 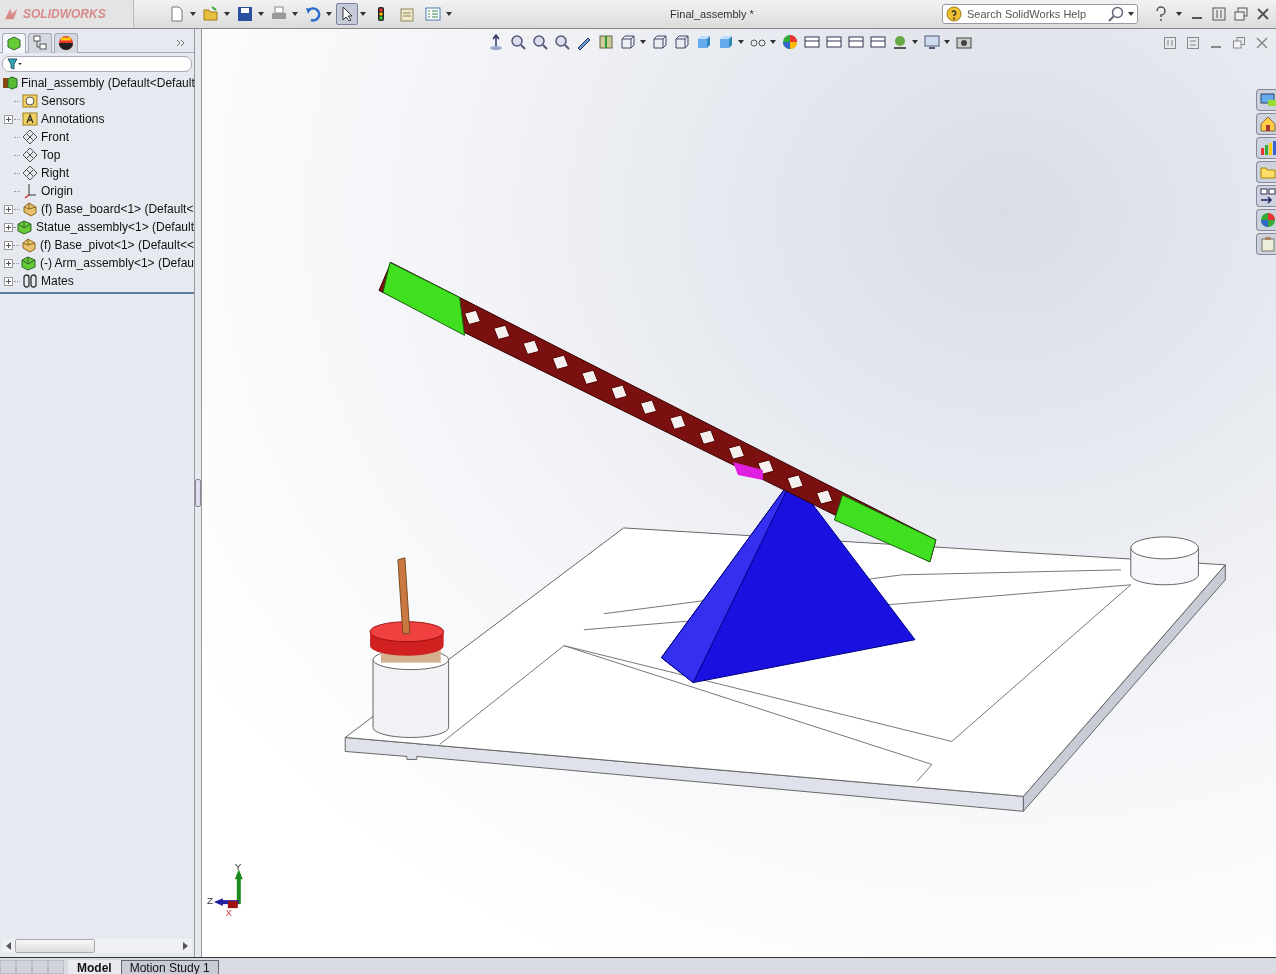 What do you see at coordinates (15, 64) in the screenshot?
I see `filter-icon` at bounding box center [15, 64].